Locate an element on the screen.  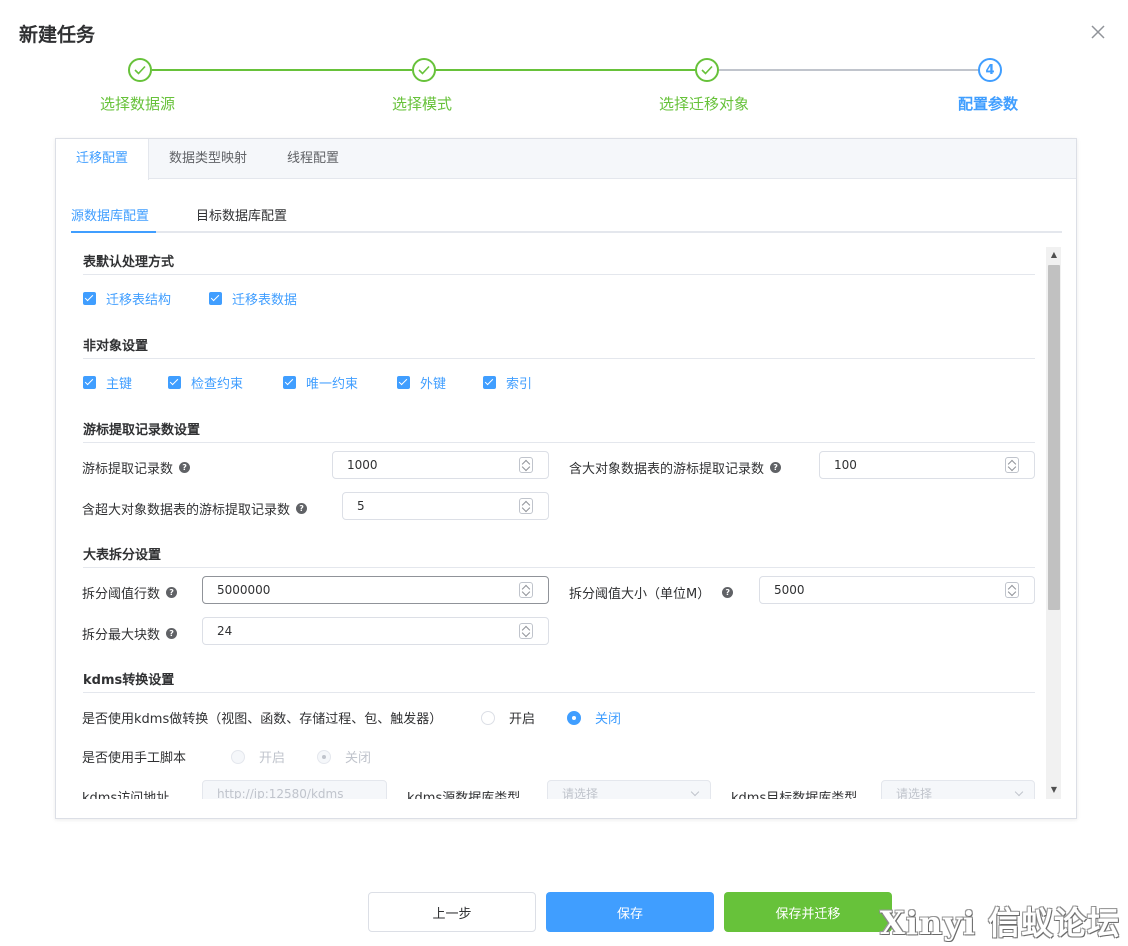
split-rows-input: 5000000 is located at coordinates (375, 590).